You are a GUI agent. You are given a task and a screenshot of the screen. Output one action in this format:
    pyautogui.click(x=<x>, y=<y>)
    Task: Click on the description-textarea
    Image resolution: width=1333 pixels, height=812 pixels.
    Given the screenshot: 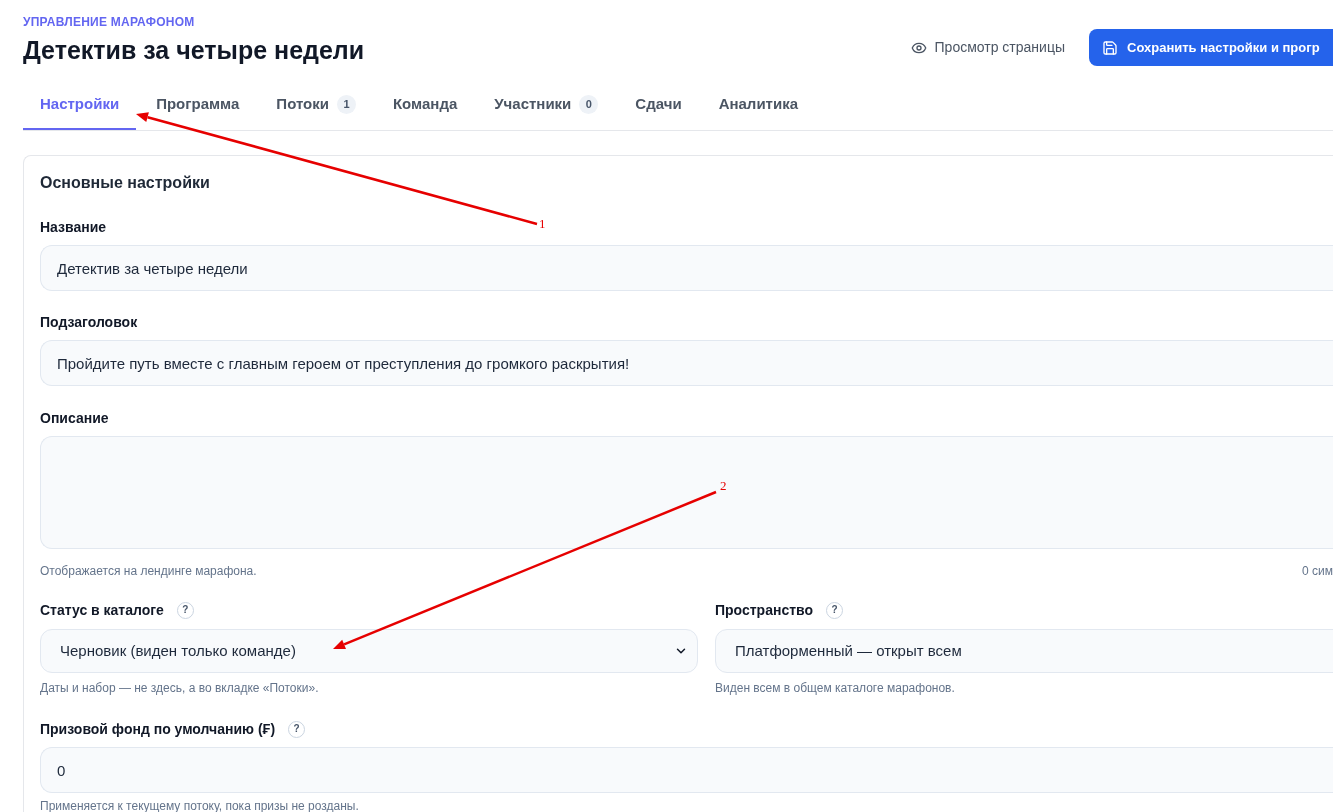 What is the action you would take?
    pyautogui.click(x=686, y=492)
    